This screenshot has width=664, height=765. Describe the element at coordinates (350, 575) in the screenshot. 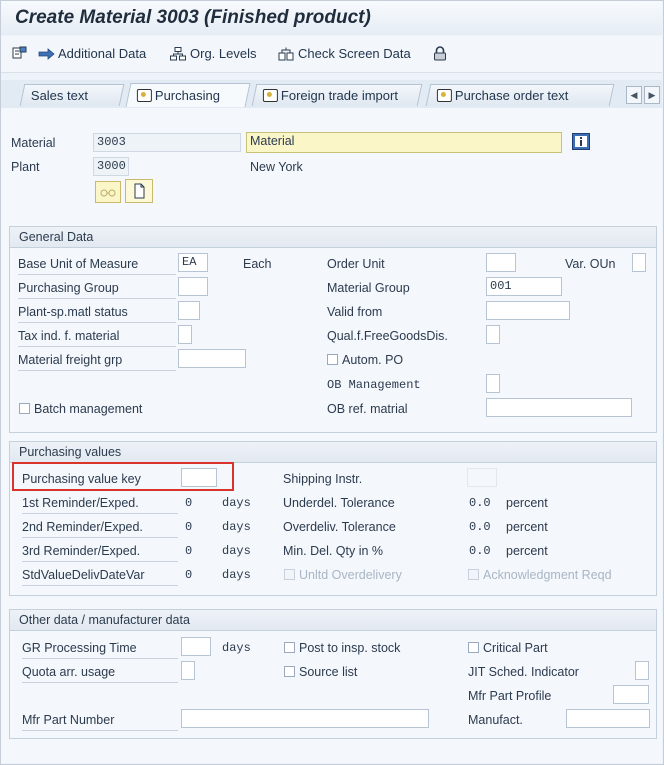

I see `unltd-overdelivery-label: Unltd Overdelivery` at that location.